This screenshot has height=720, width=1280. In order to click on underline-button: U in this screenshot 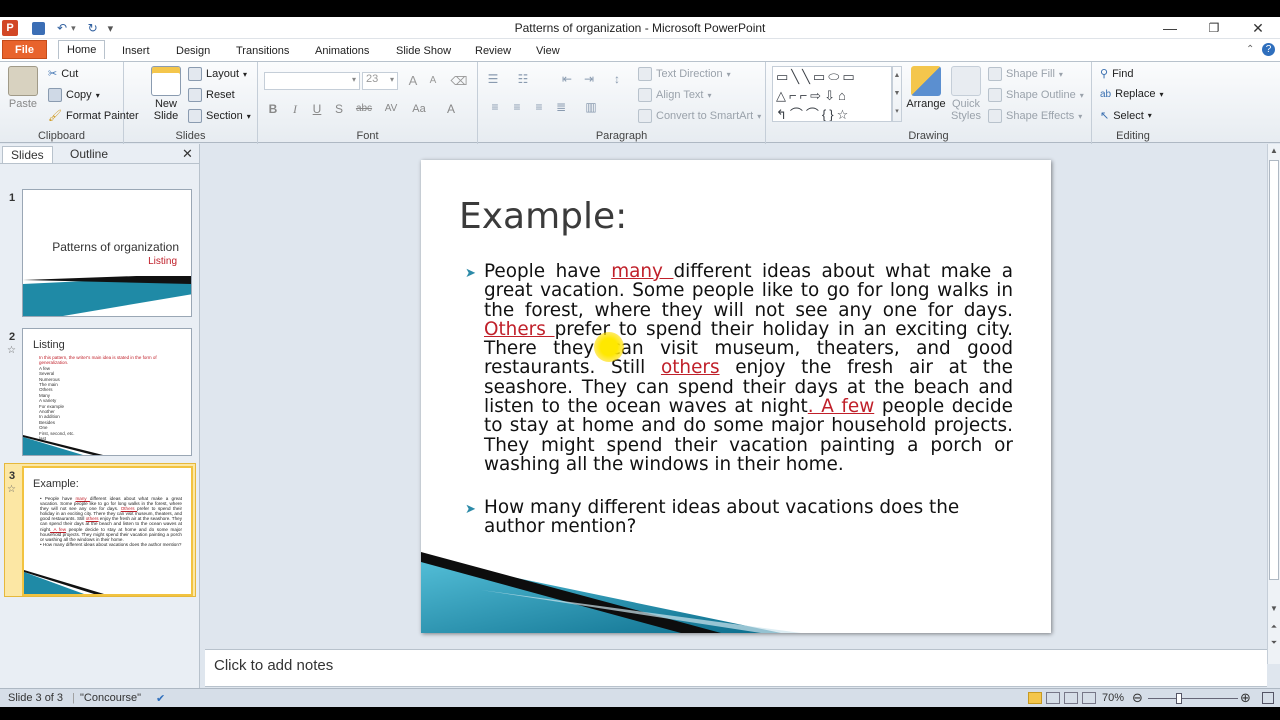, I will do `click(317, 109)`.